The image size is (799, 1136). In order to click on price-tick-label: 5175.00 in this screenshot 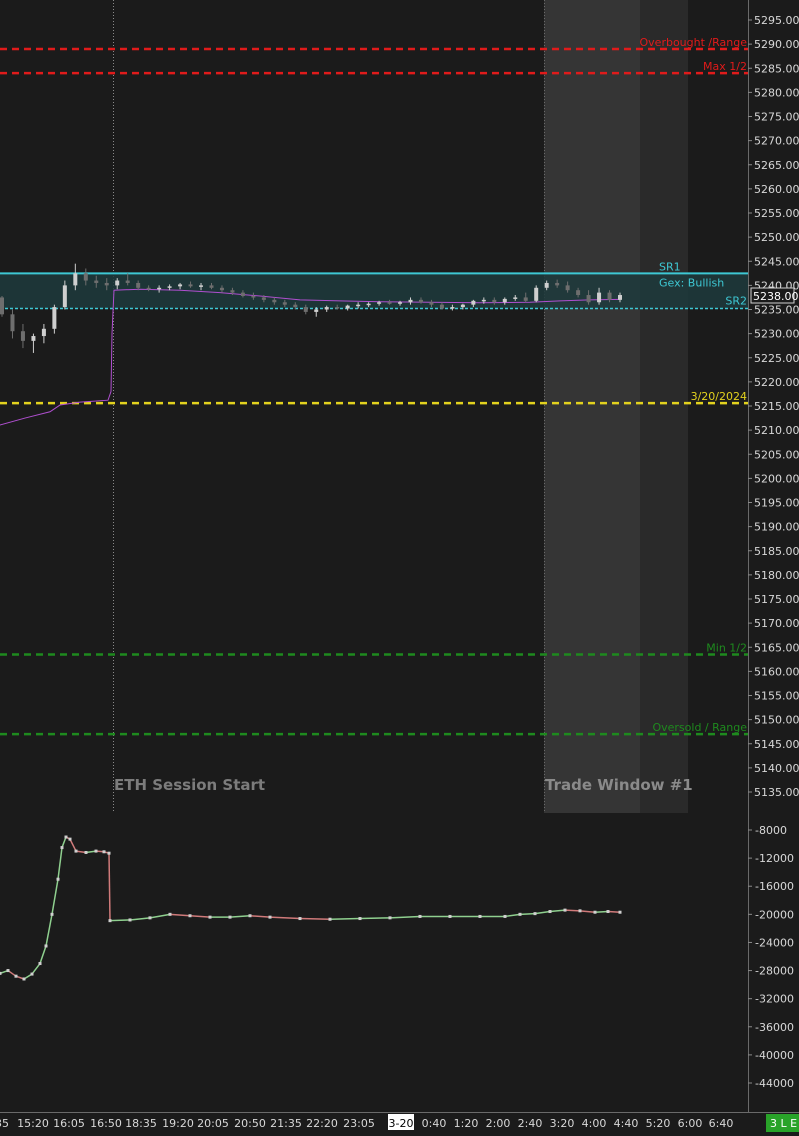, I will do `click(776, 599)`.